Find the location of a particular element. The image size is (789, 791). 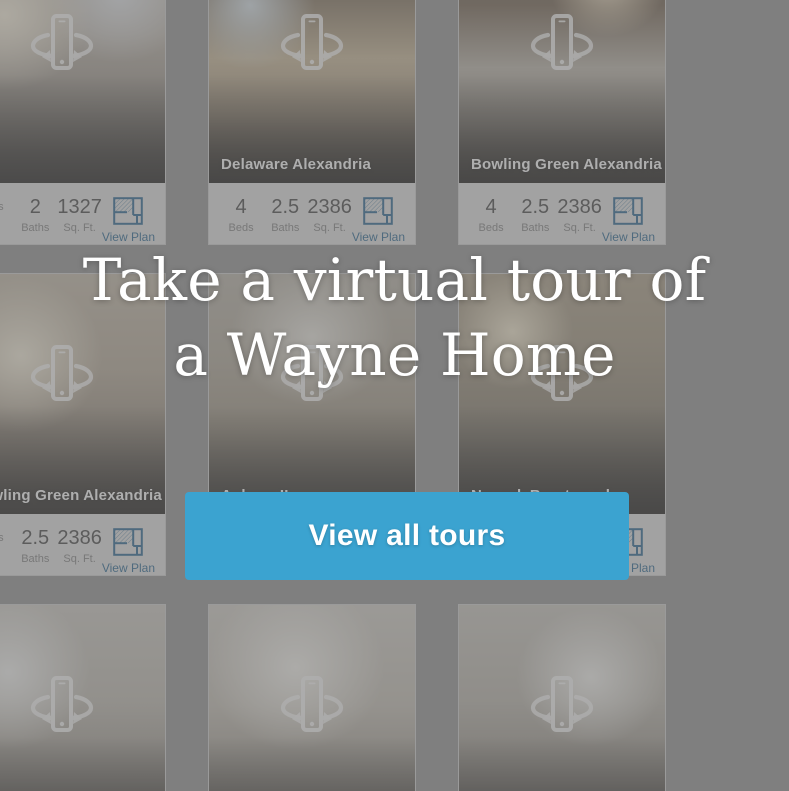

card-photo: Auburn II is located at coordinates (82, 698).